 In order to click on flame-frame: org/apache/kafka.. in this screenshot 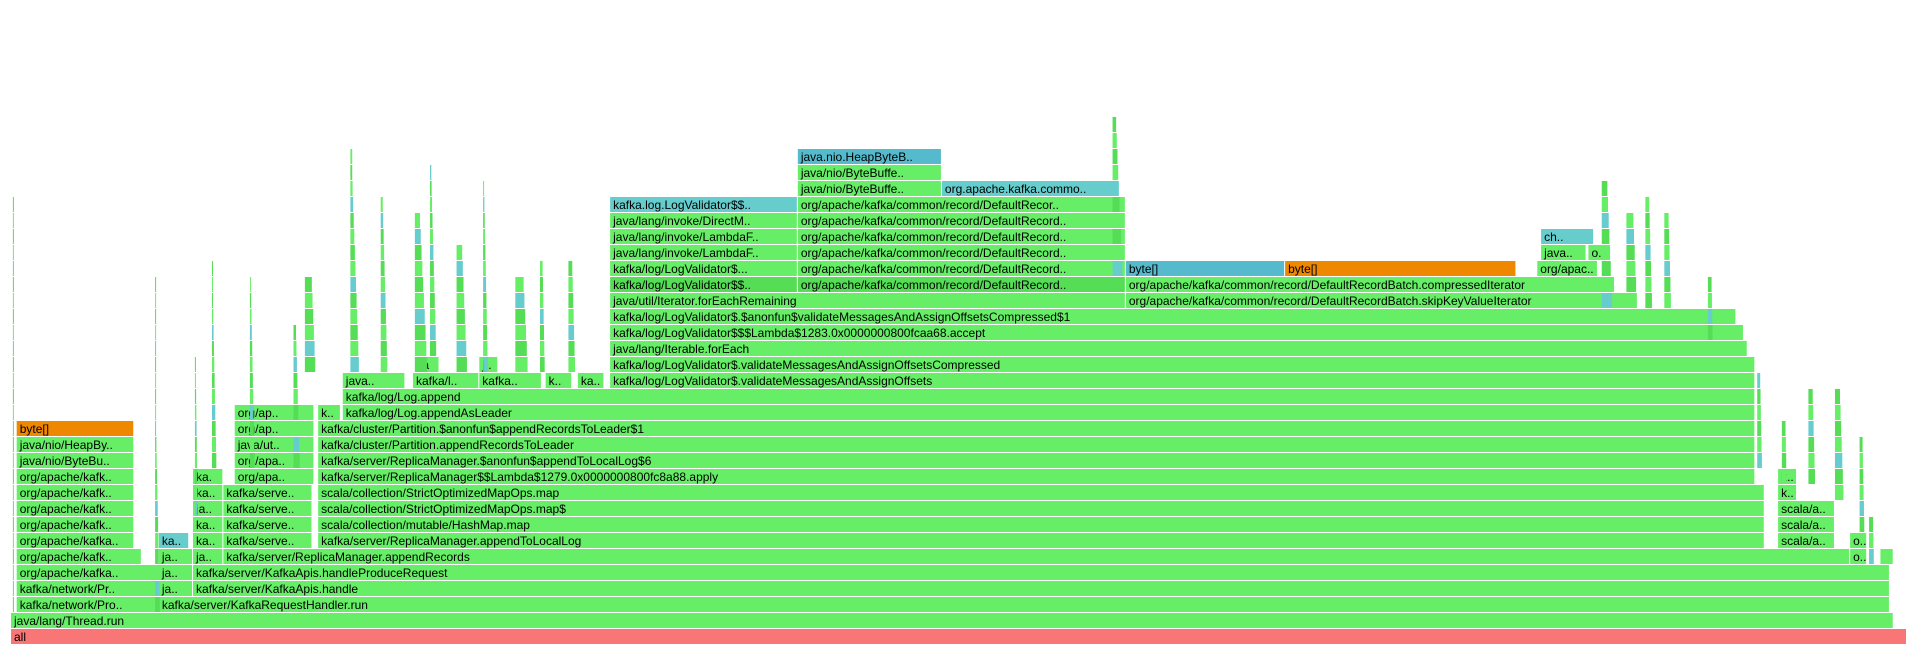, I will do `click(86, 572)`.